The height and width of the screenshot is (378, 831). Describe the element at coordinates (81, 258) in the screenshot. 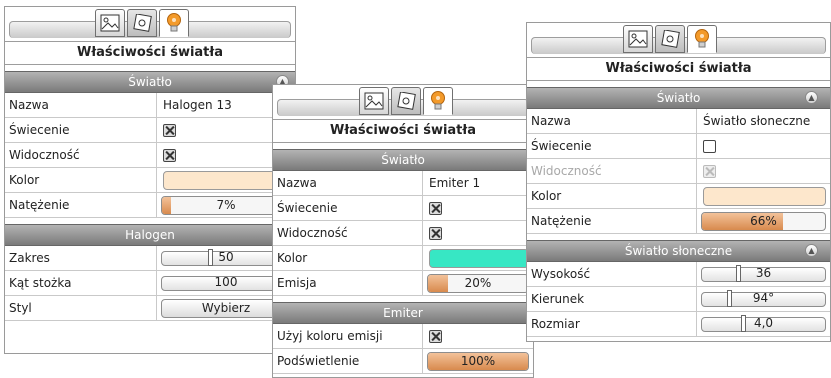

I see `property-label: Zakres` at that location.